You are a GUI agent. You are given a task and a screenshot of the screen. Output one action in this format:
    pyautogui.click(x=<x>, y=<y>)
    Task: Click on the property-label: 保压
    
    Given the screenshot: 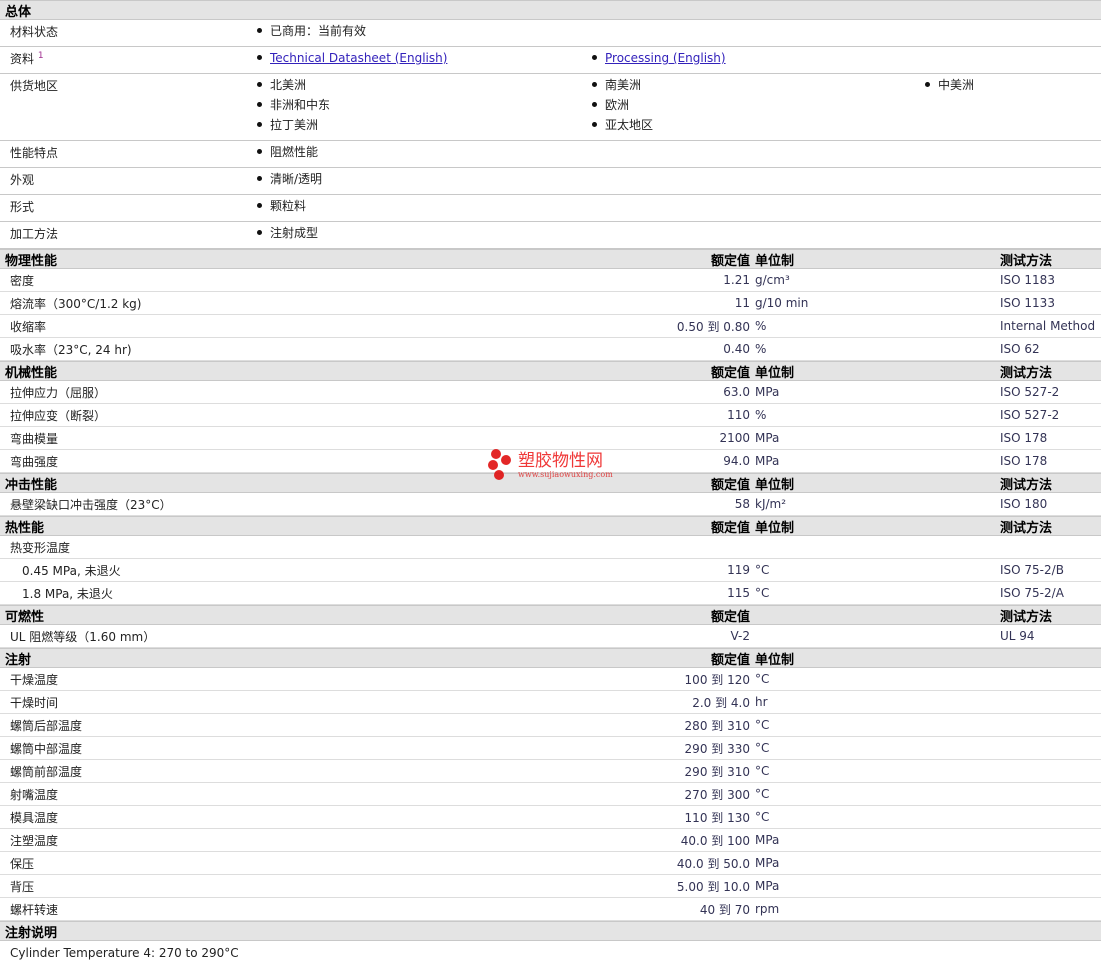 What is the action you would take?
    pyautogui.click(x=22, y=863)
    